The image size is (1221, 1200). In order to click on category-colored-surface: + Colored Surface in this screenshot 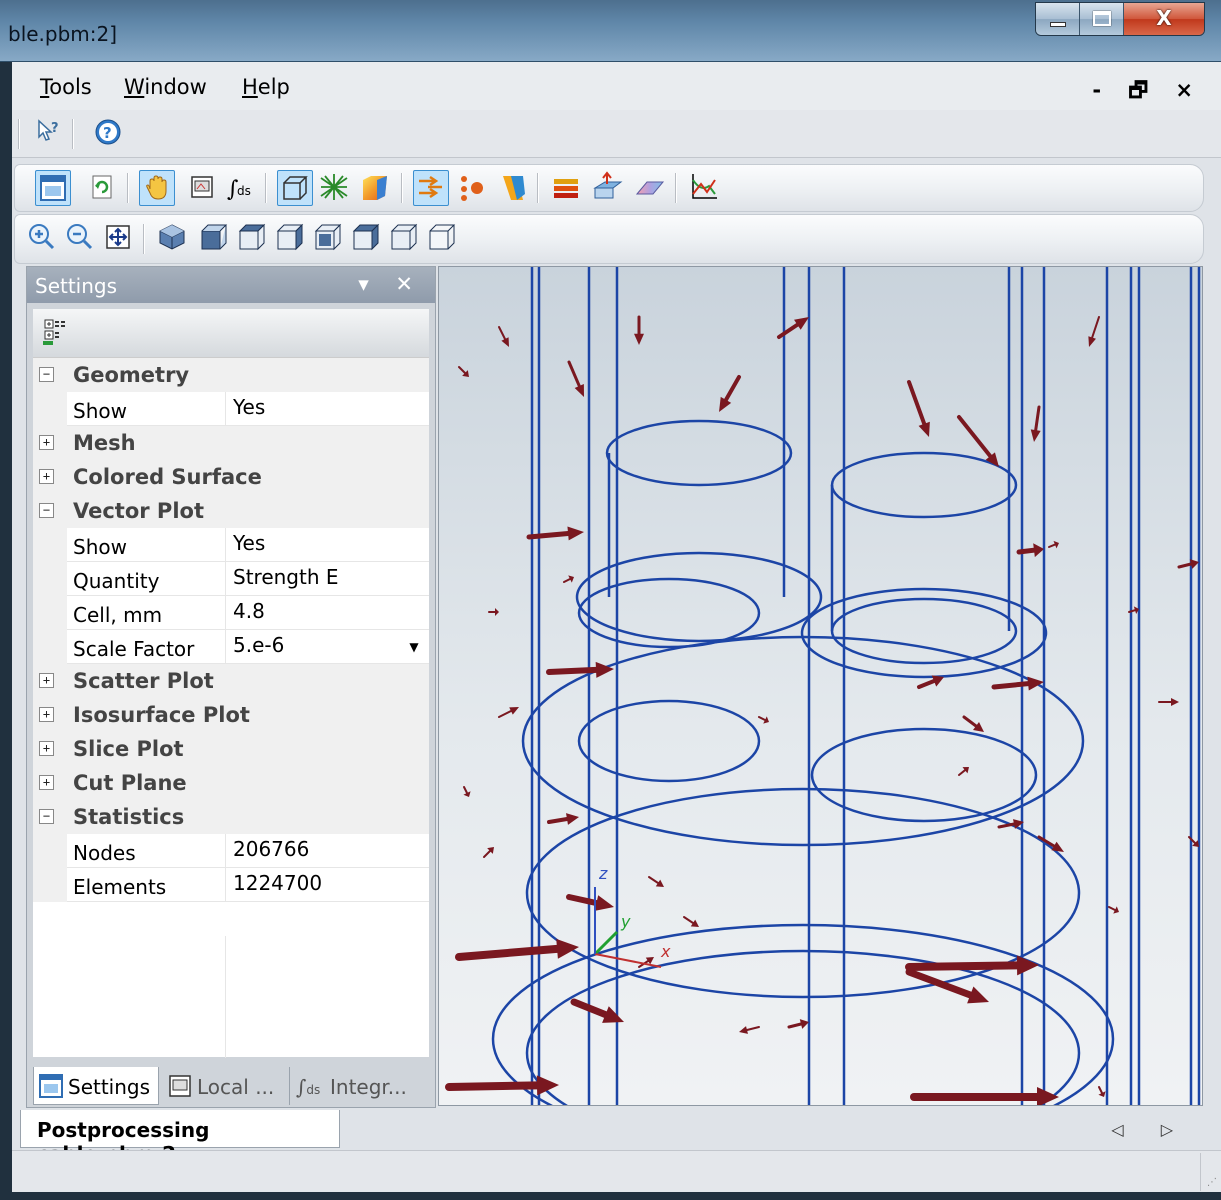, I will do `click(231, 477)`.